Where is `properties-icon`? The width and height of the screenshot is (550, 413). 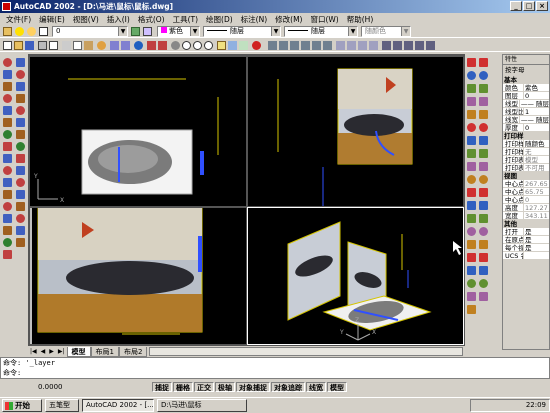
properties-icon is located at coordinates (221, 45).